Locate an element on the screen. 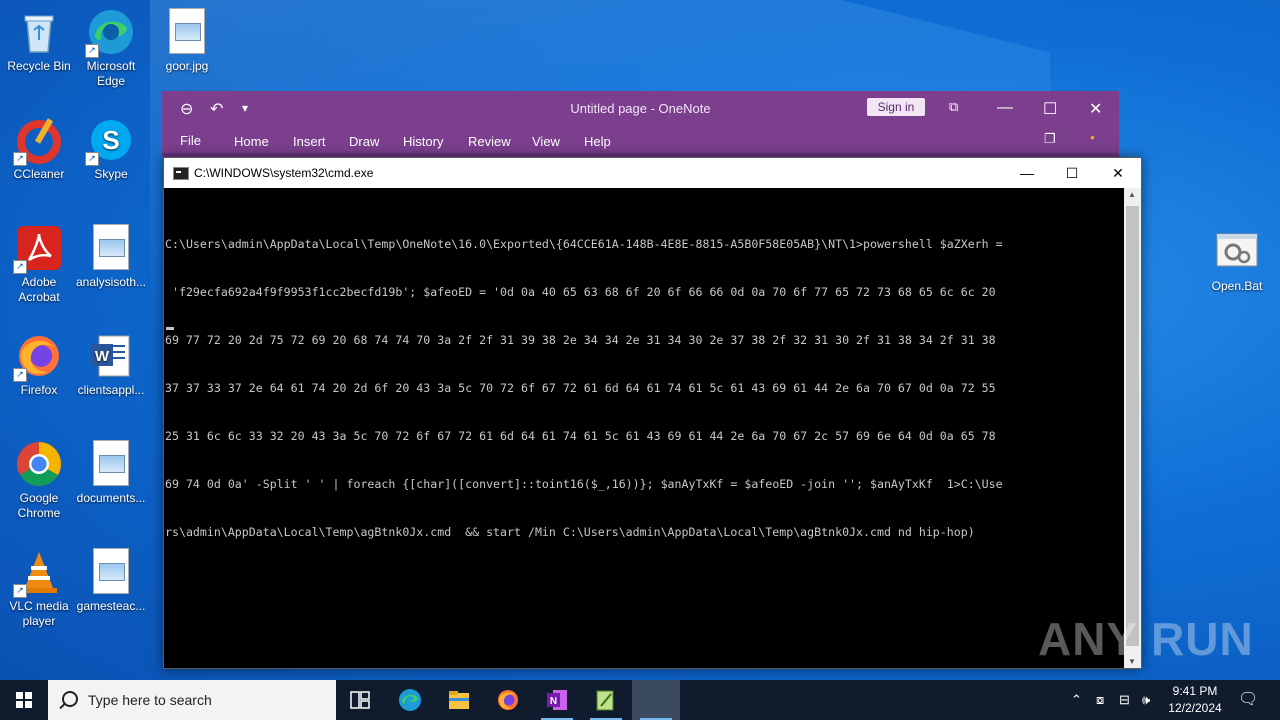 Image resolution: width=1280 pixels, height=720 pixels. taskbar-file-explorer is located at coordinates (459, 700).